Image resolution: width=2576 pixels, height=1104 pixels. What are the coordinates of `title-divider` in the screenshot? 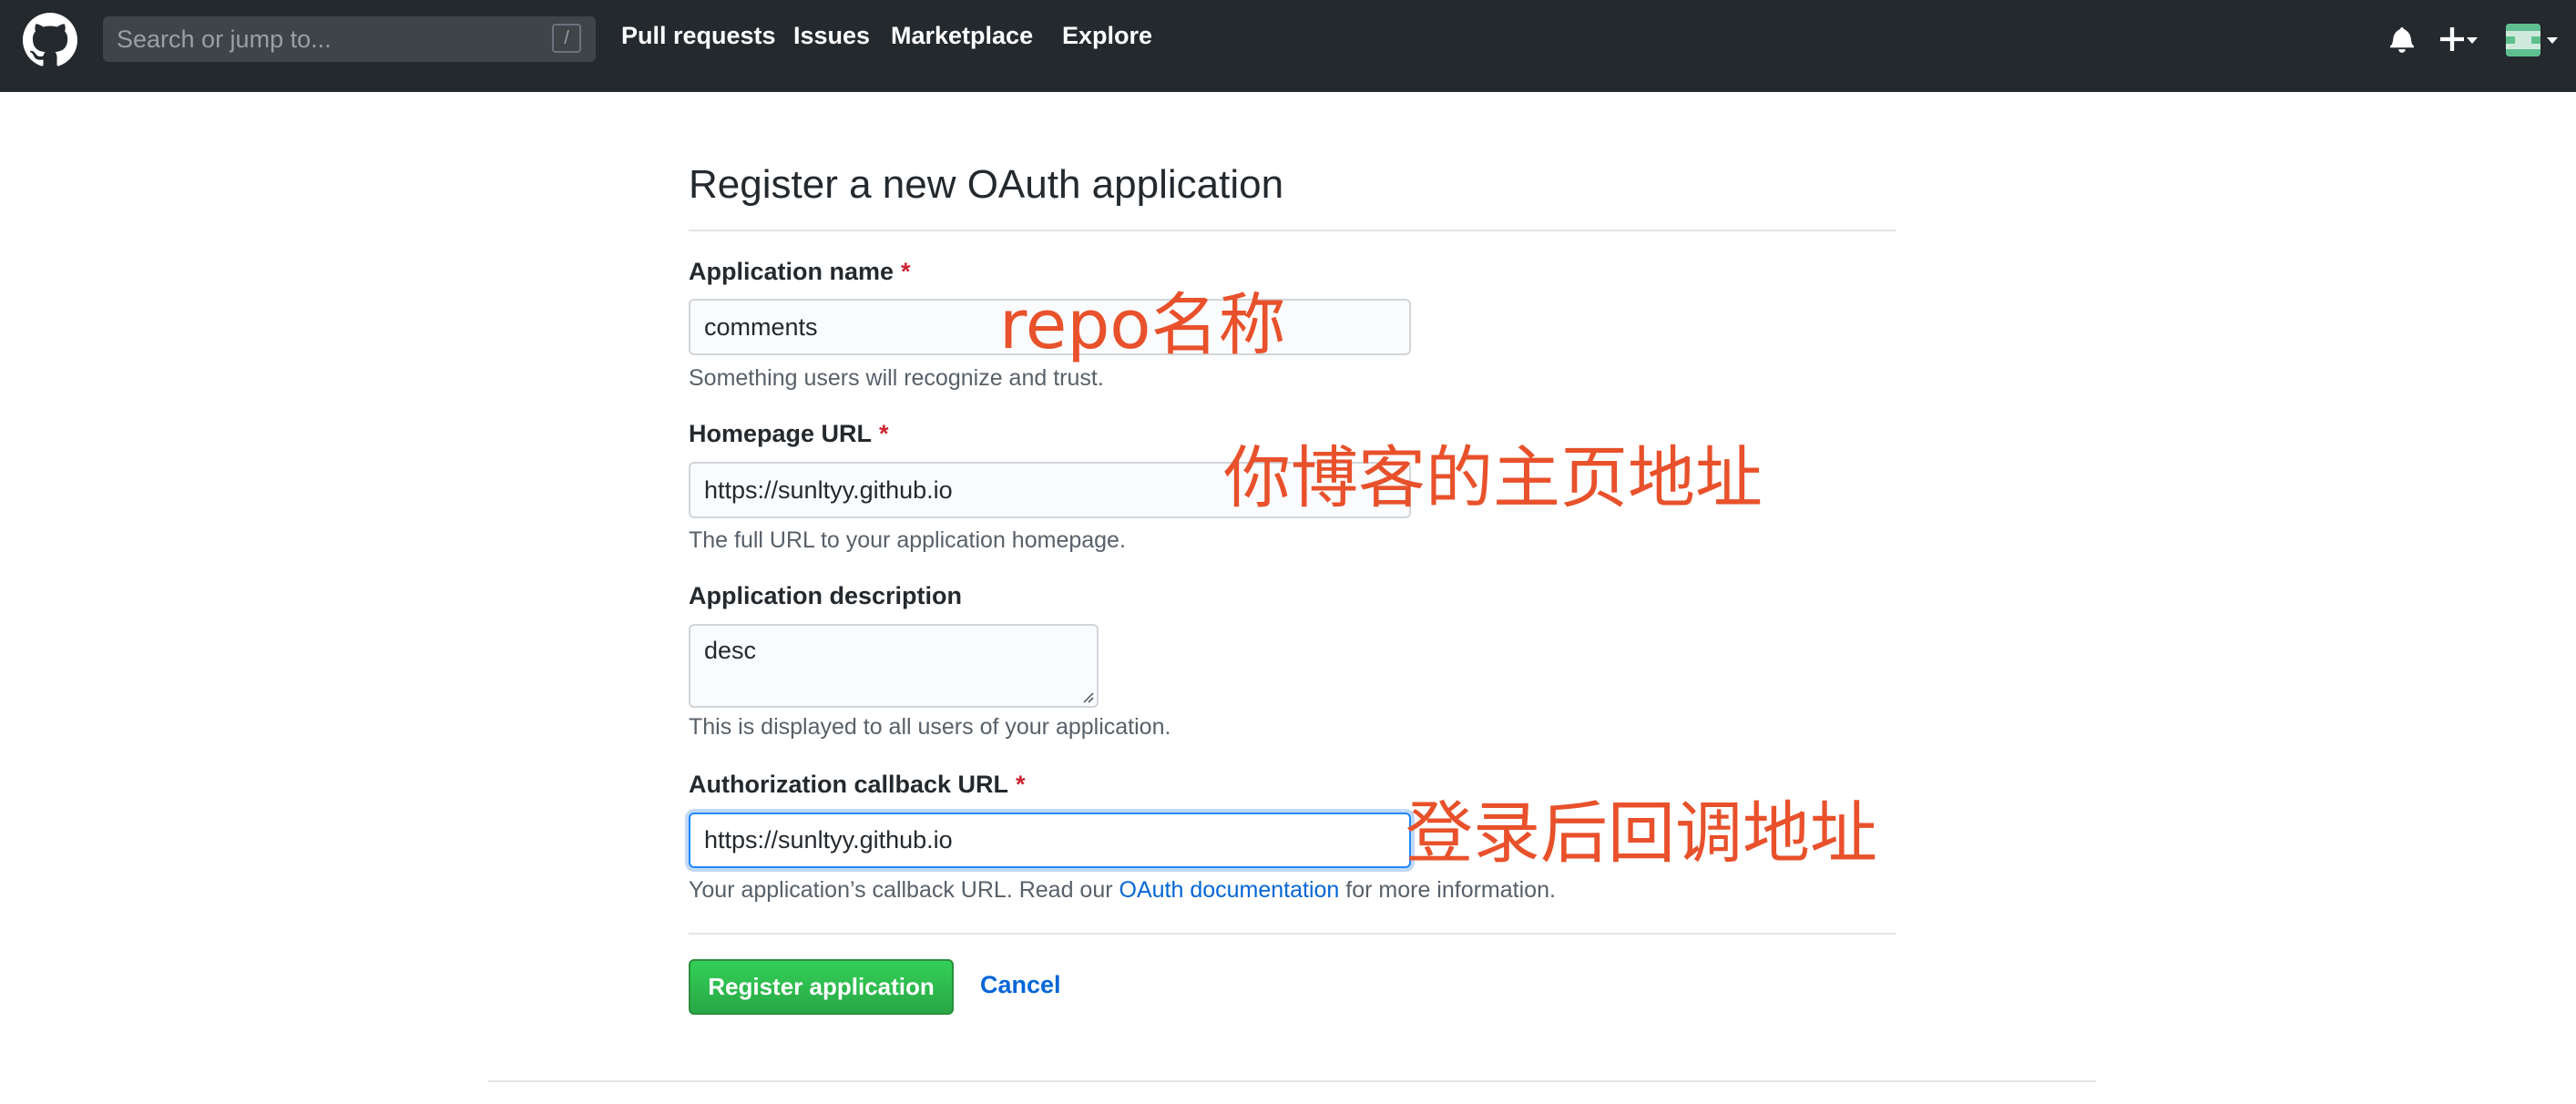 It's located at (1292, 230).